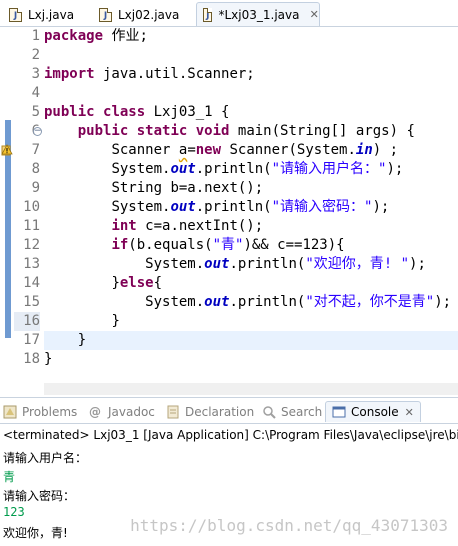  Describe the element at coordinates (210, 411) in the screenshot. I see `tab-declaration: Declaration` at that location.